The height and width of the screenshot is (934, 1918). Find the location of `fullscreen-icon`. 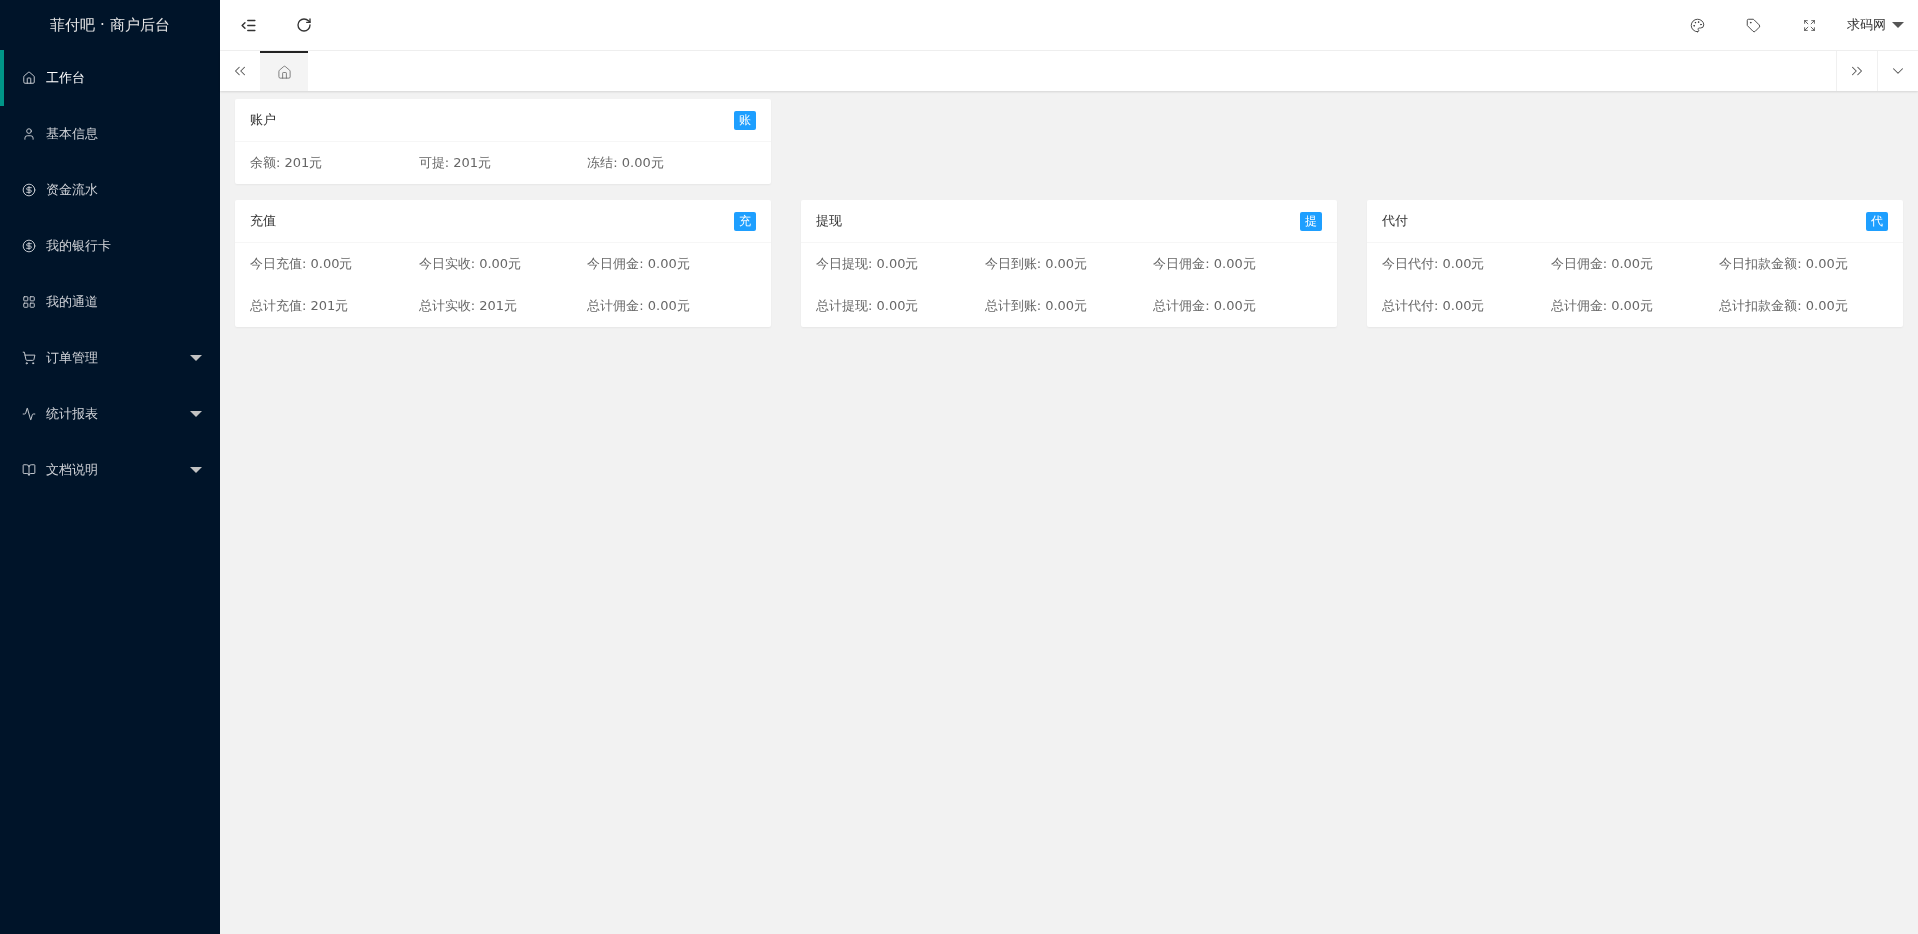

fullscreen-icon is located at coordinates (1809, 25).